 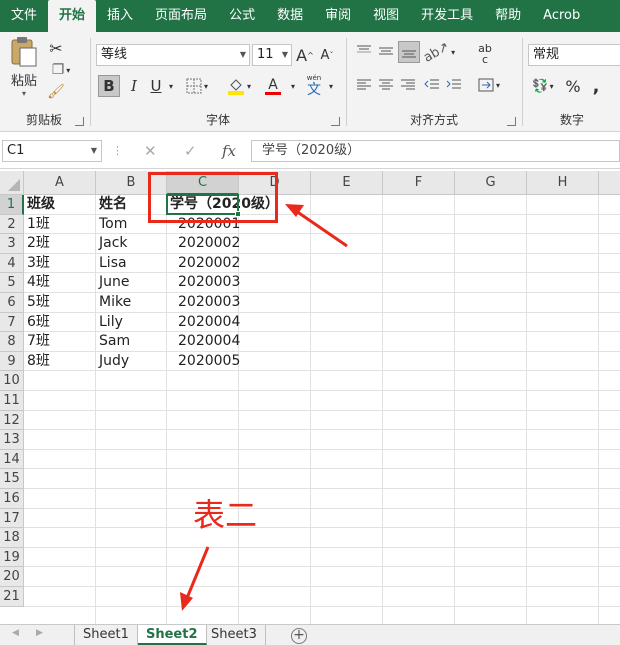 What do you see at coordinates (485, 54) in the screenshot?
I see `wrap-text-button: ab c` at bounding box center [485, 54].